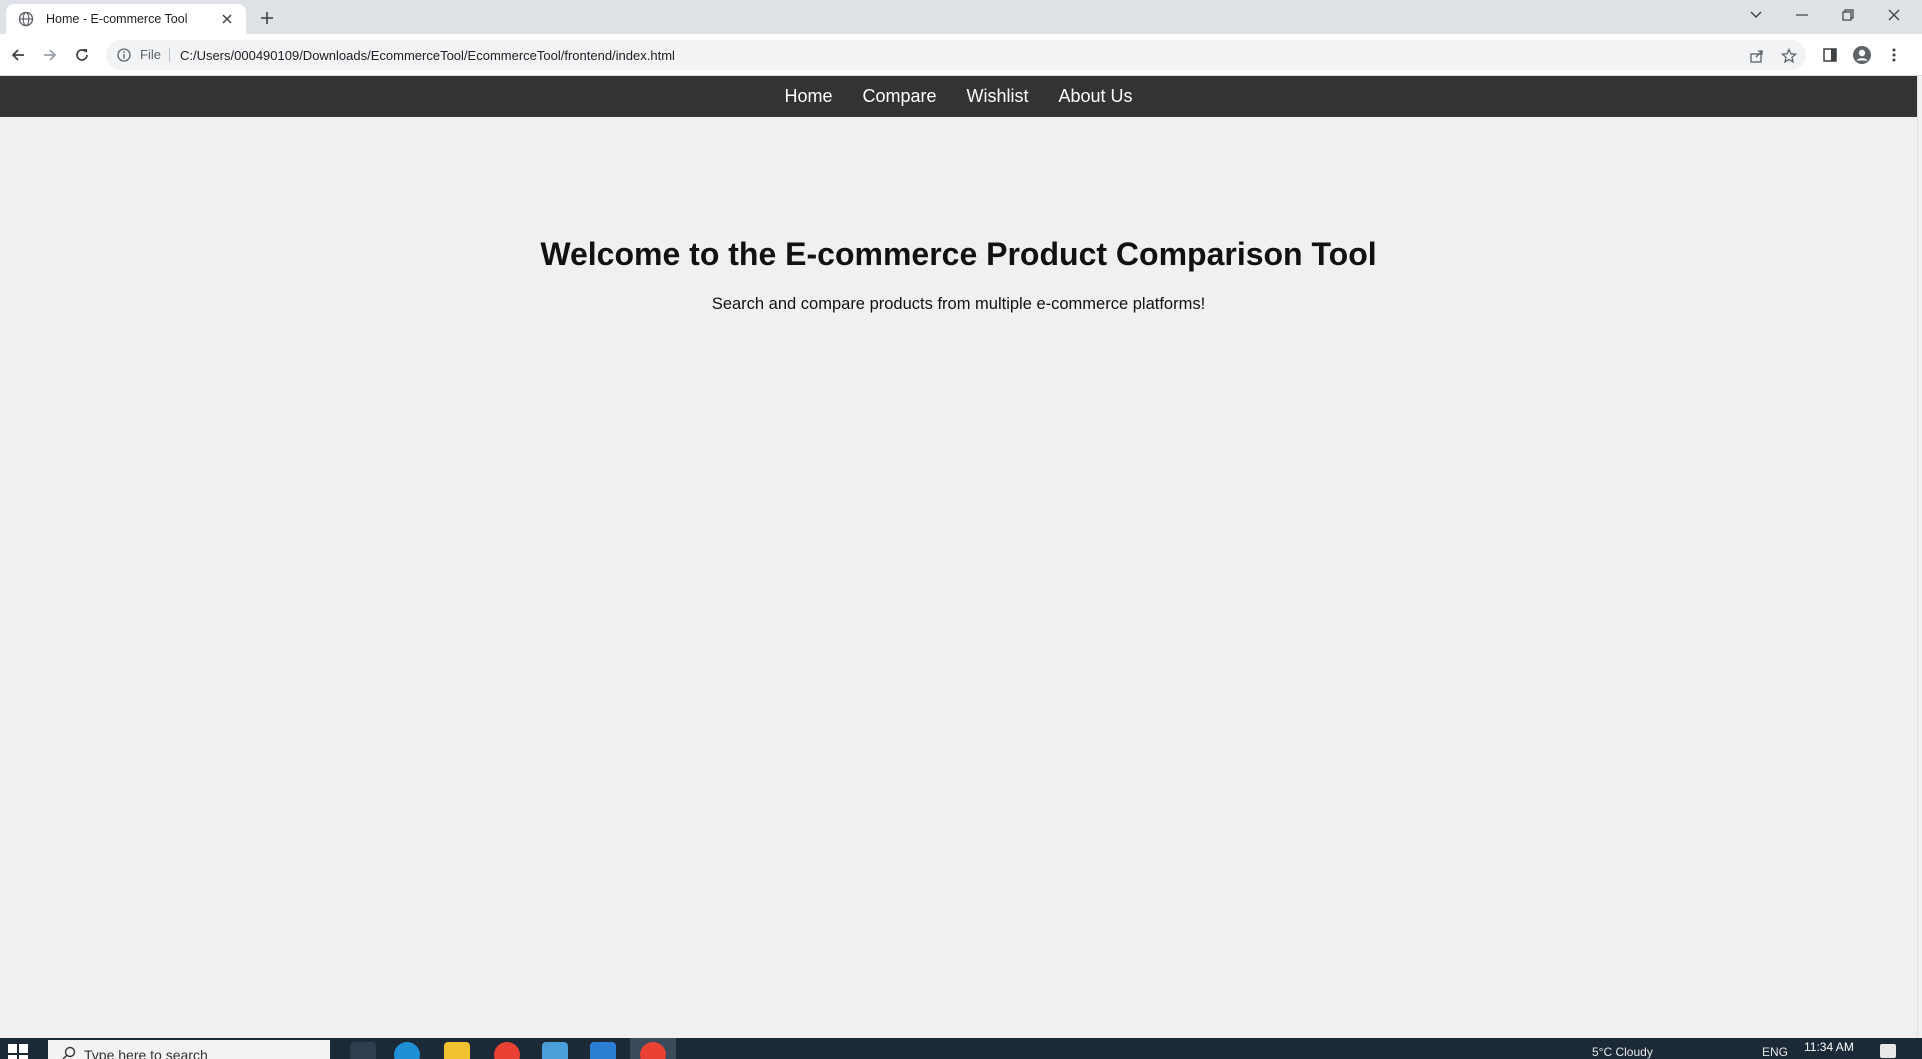  What do you see at coordinates (1919, 557) in the screenshot?
I see `vertical-scrollbar` at bounding box center [1919, 557].